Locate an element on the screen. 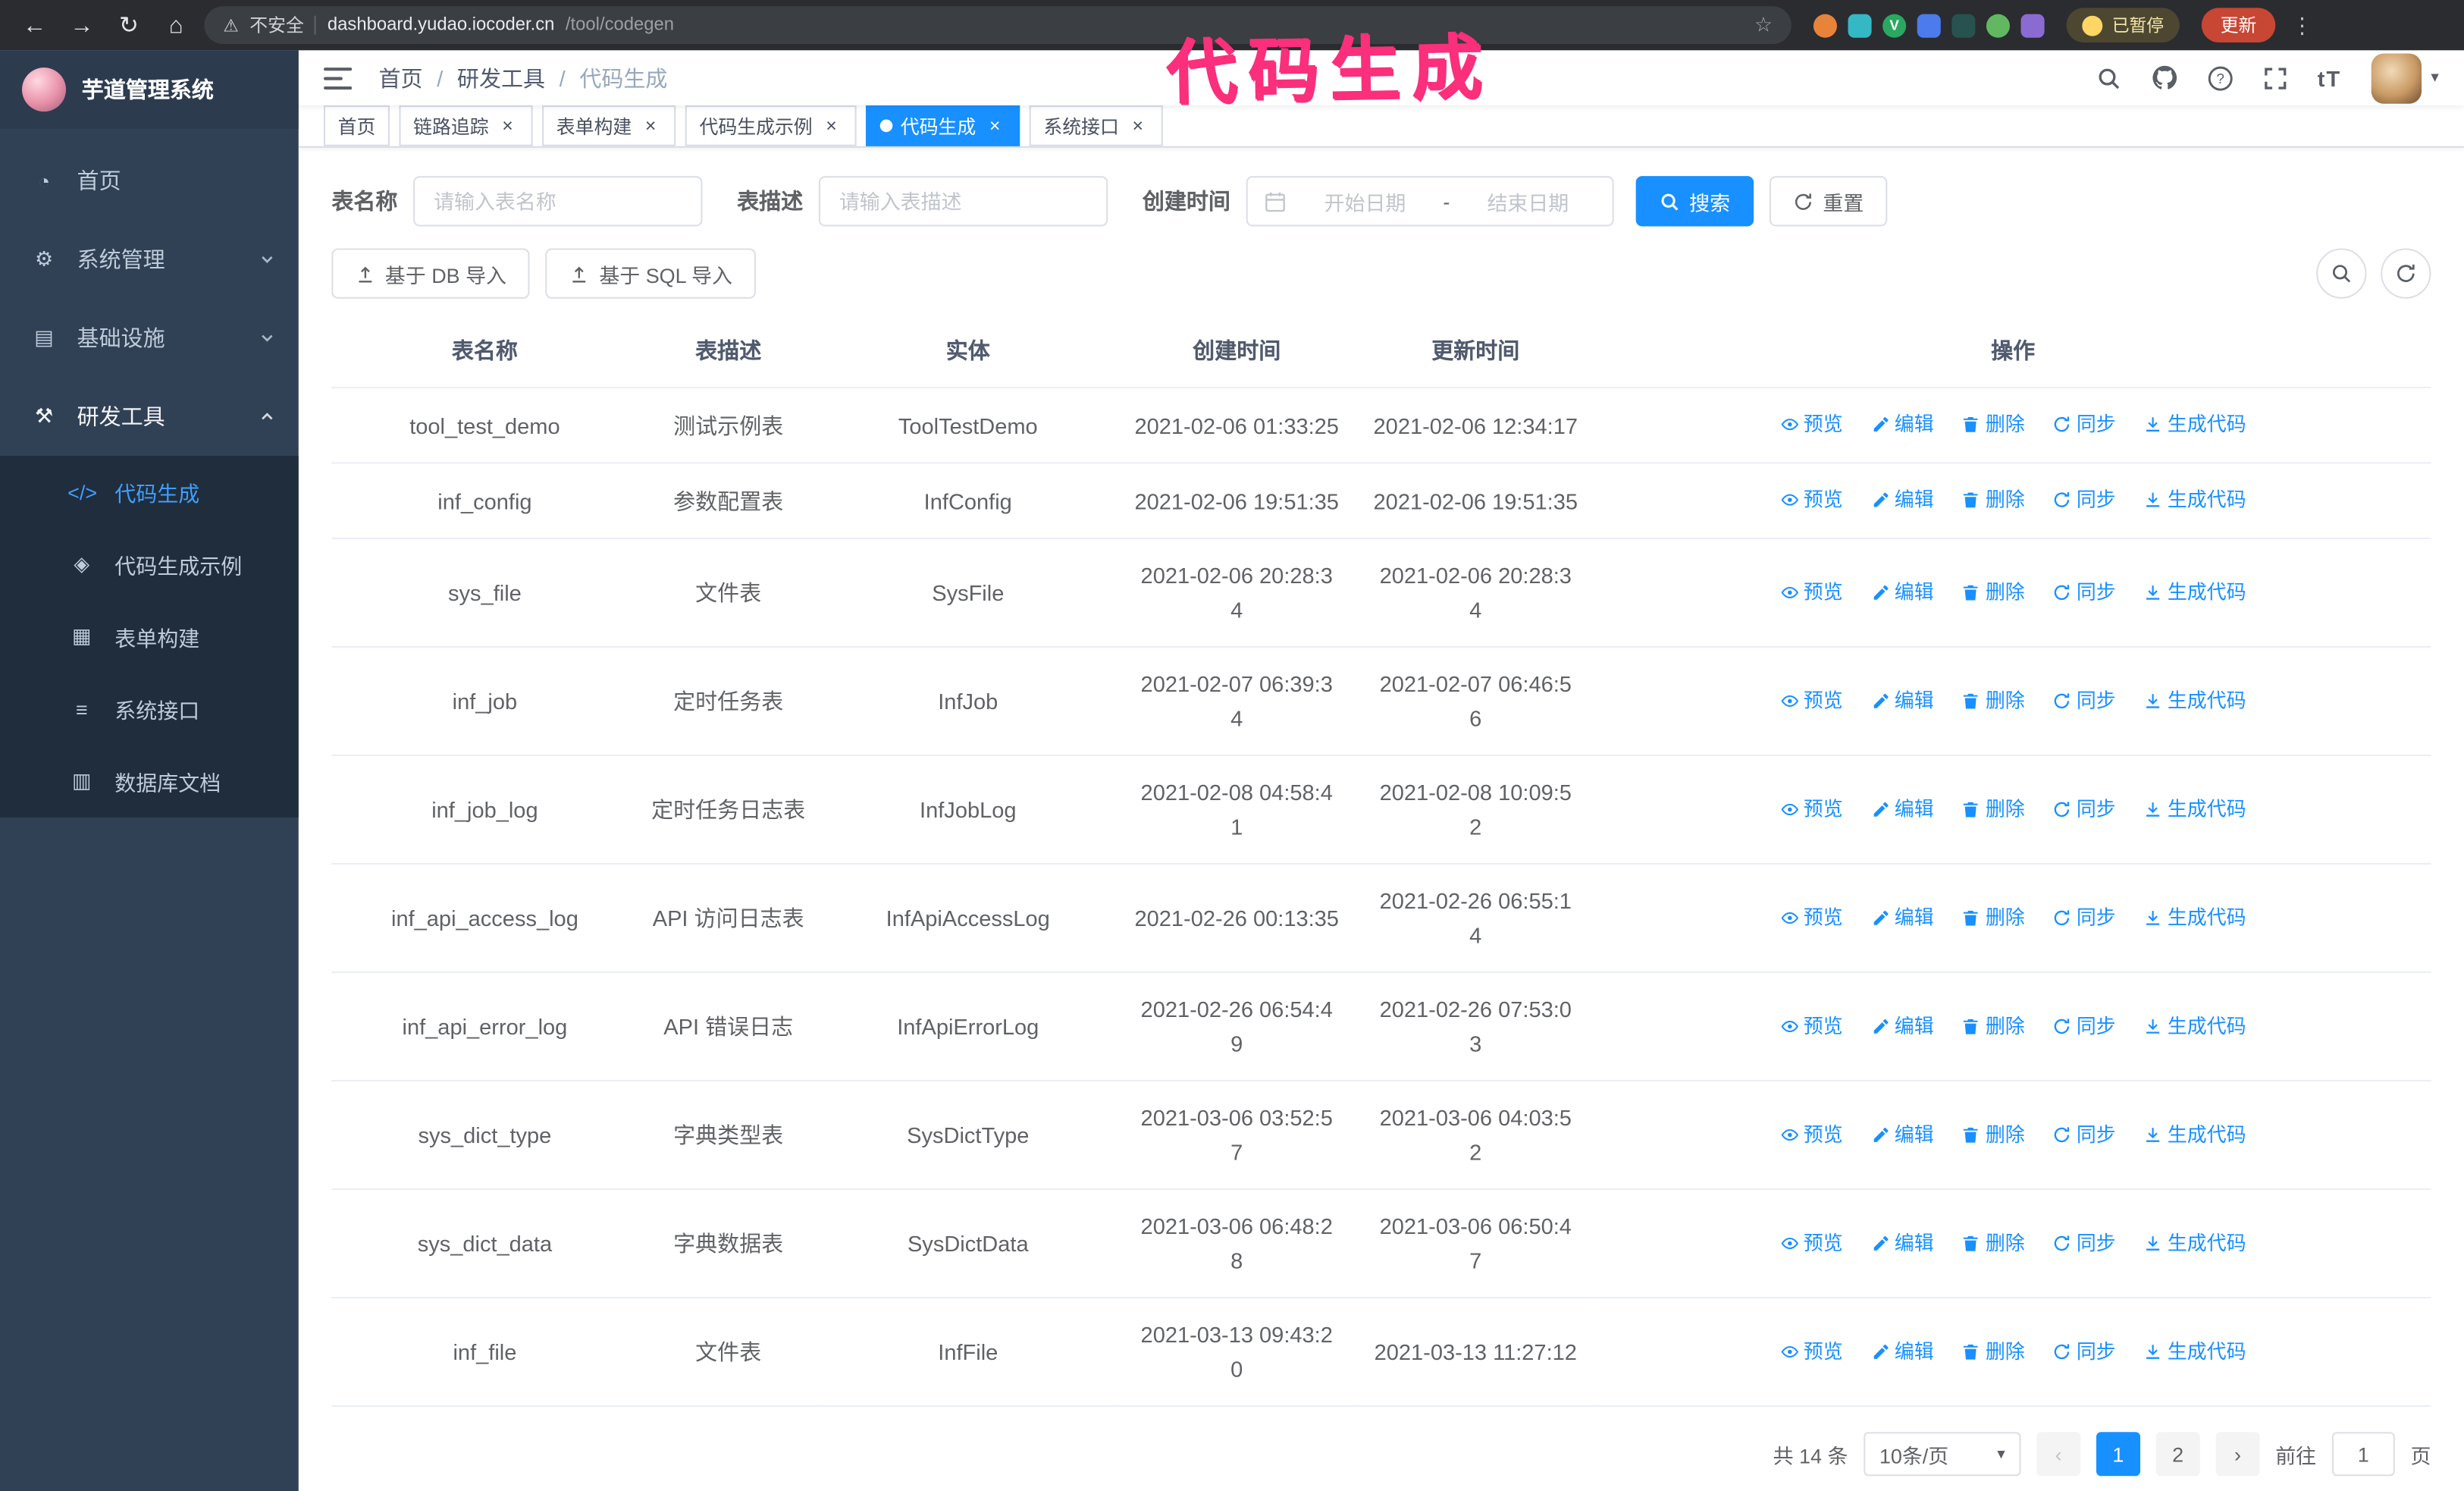  sidebar-item-codegen: </> 代码生成 is located at coordinates (150, 492).